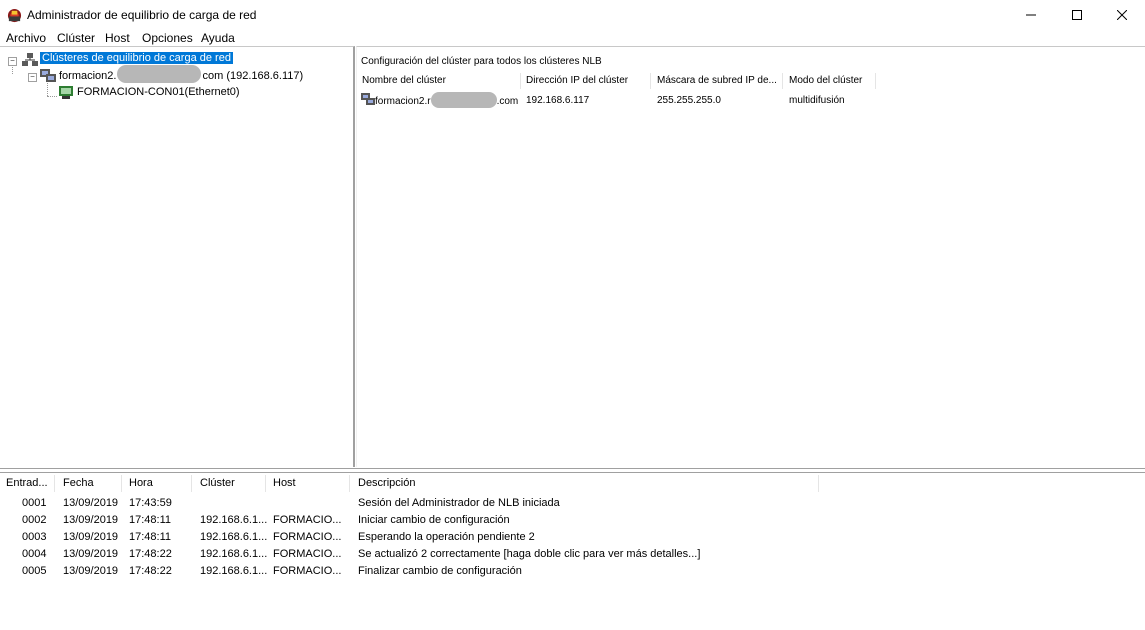  I want to click on minimize-button, so click(1031, 15).